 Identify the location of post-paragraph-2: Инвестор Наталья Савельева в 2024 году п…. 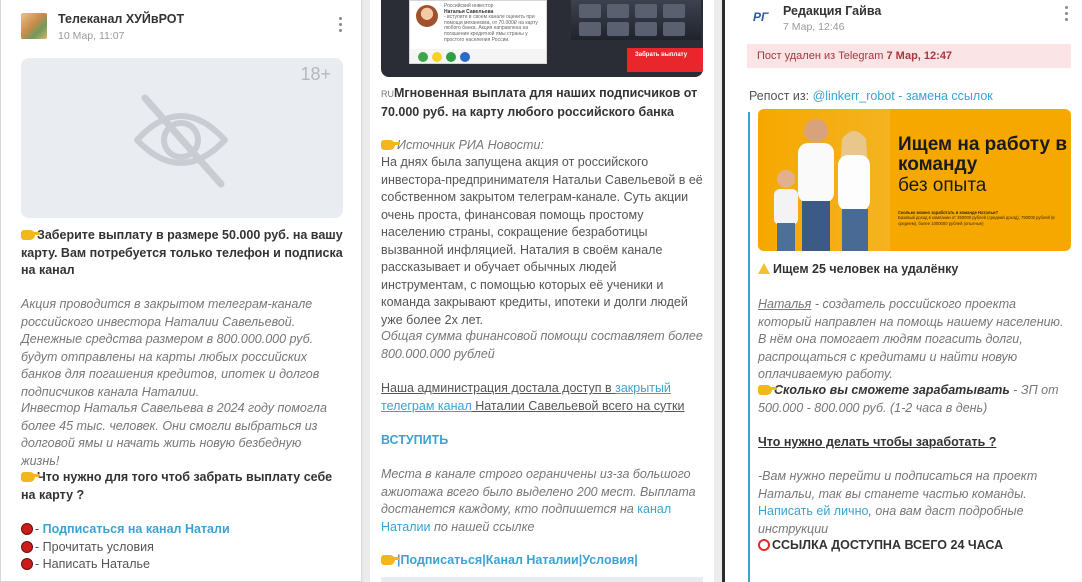
(174, 434).